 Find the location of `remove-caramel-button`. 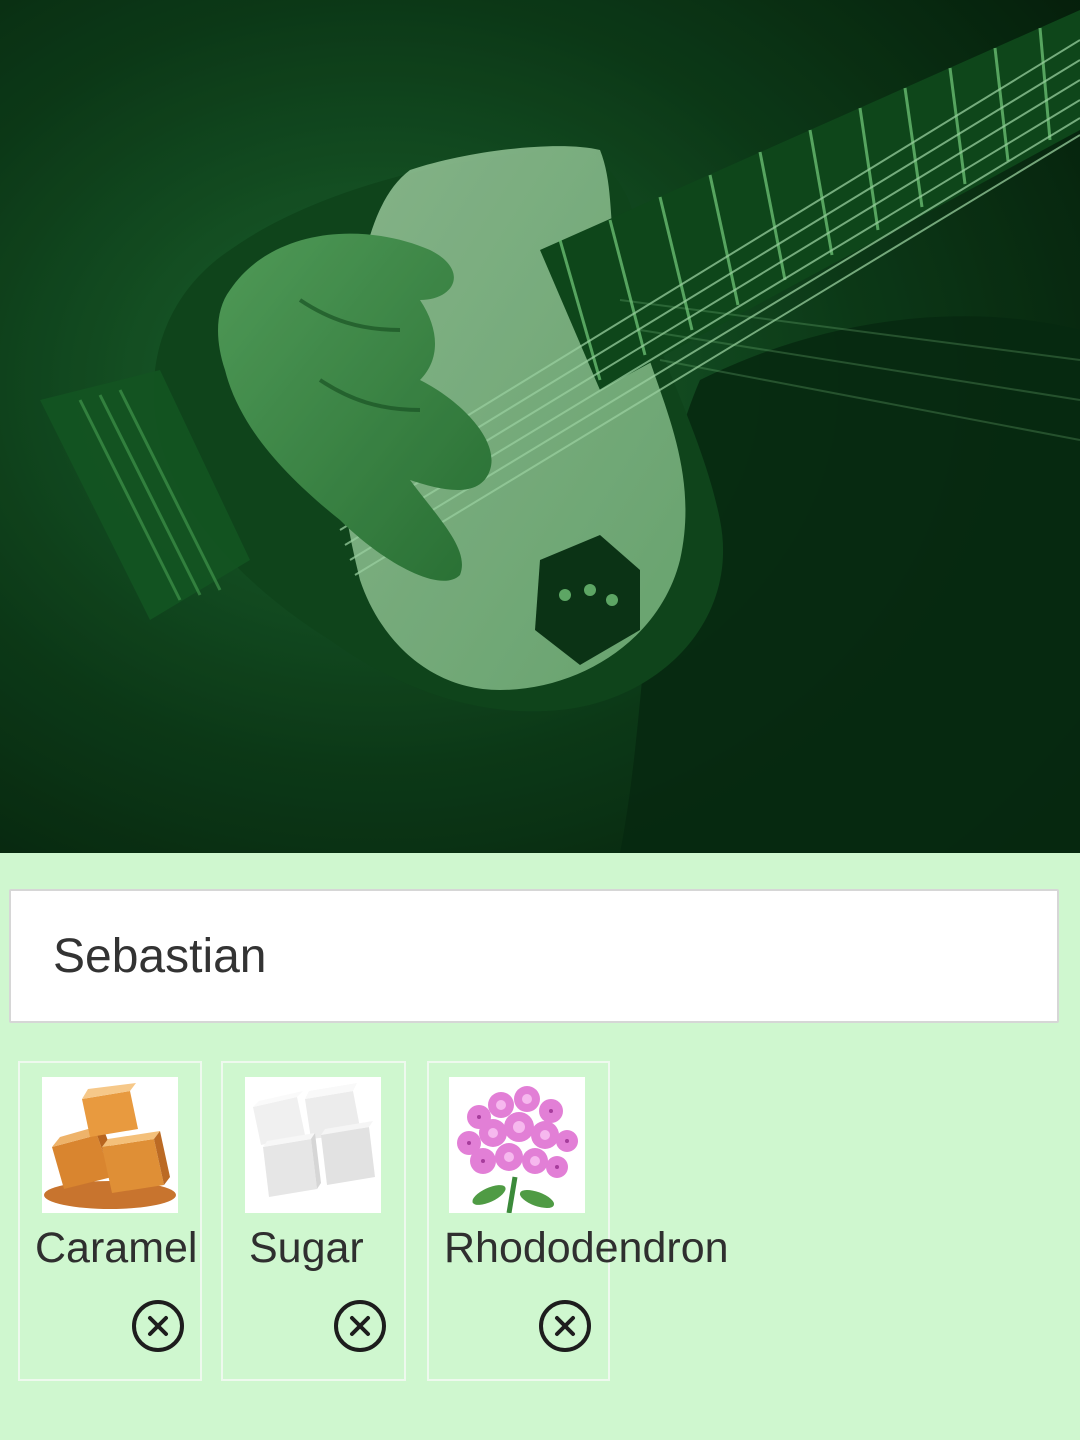

remove-caramel-button is located at coordinates (158, 1326).